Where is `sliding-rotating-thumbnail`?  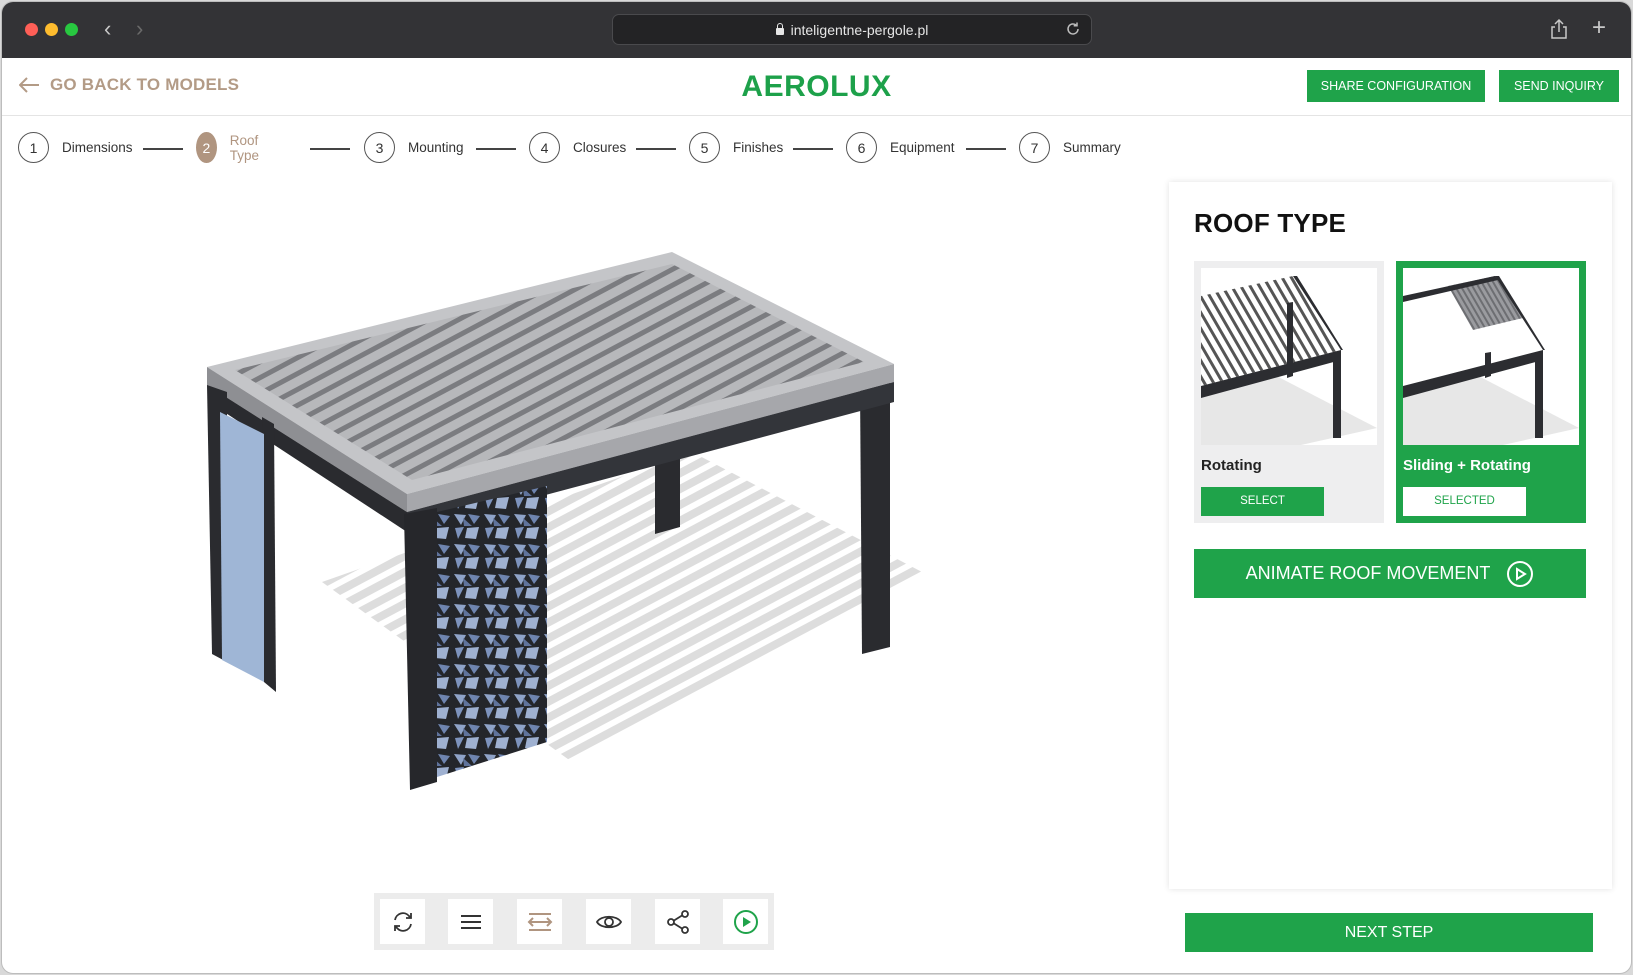 sliding-rotating-thumbnail is located at coordinates (1491, 356).